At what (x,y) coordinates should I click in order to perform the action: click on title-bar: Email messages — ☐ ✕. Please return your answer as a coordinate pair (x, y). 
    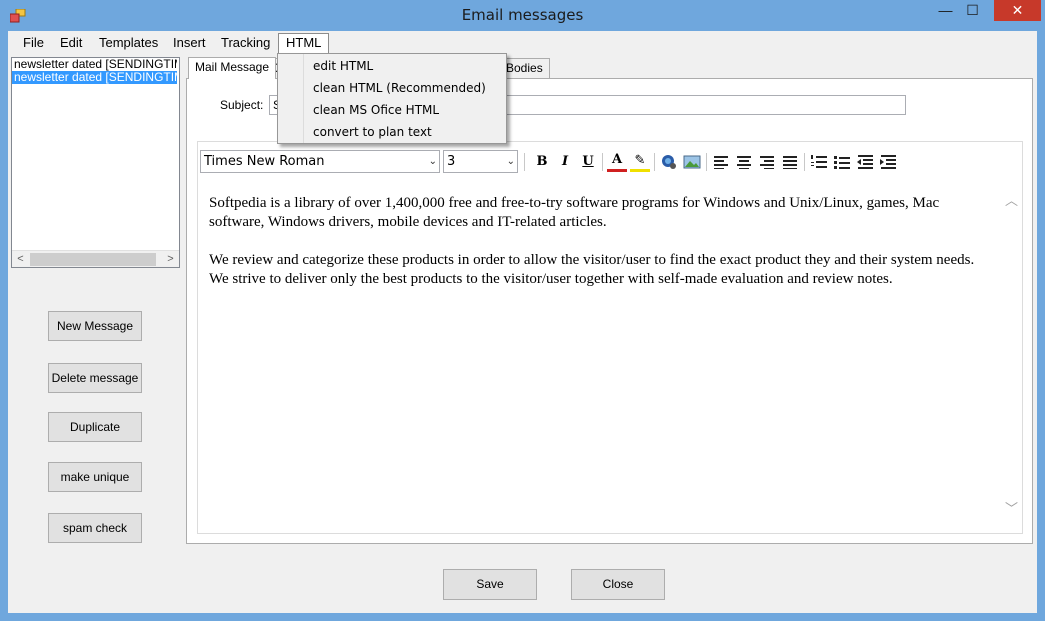
    Looking at the image, I should click on (522, 16).